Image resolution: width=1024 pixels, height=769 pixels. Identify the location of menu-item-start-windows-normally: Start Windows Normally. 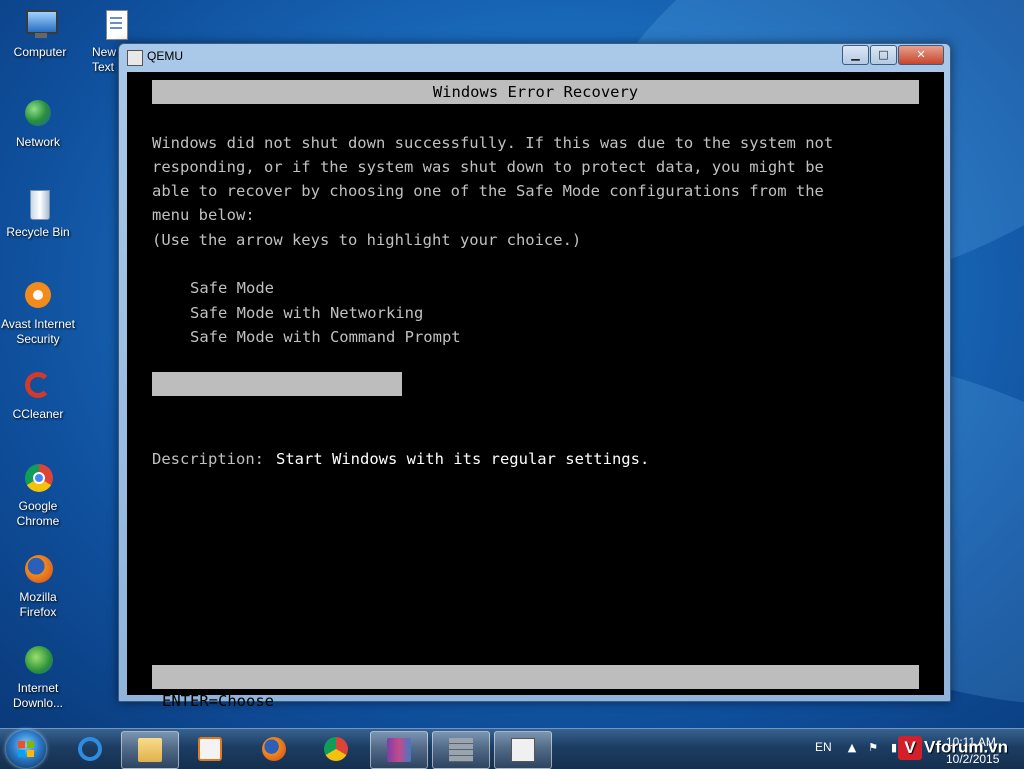
(277, 394).